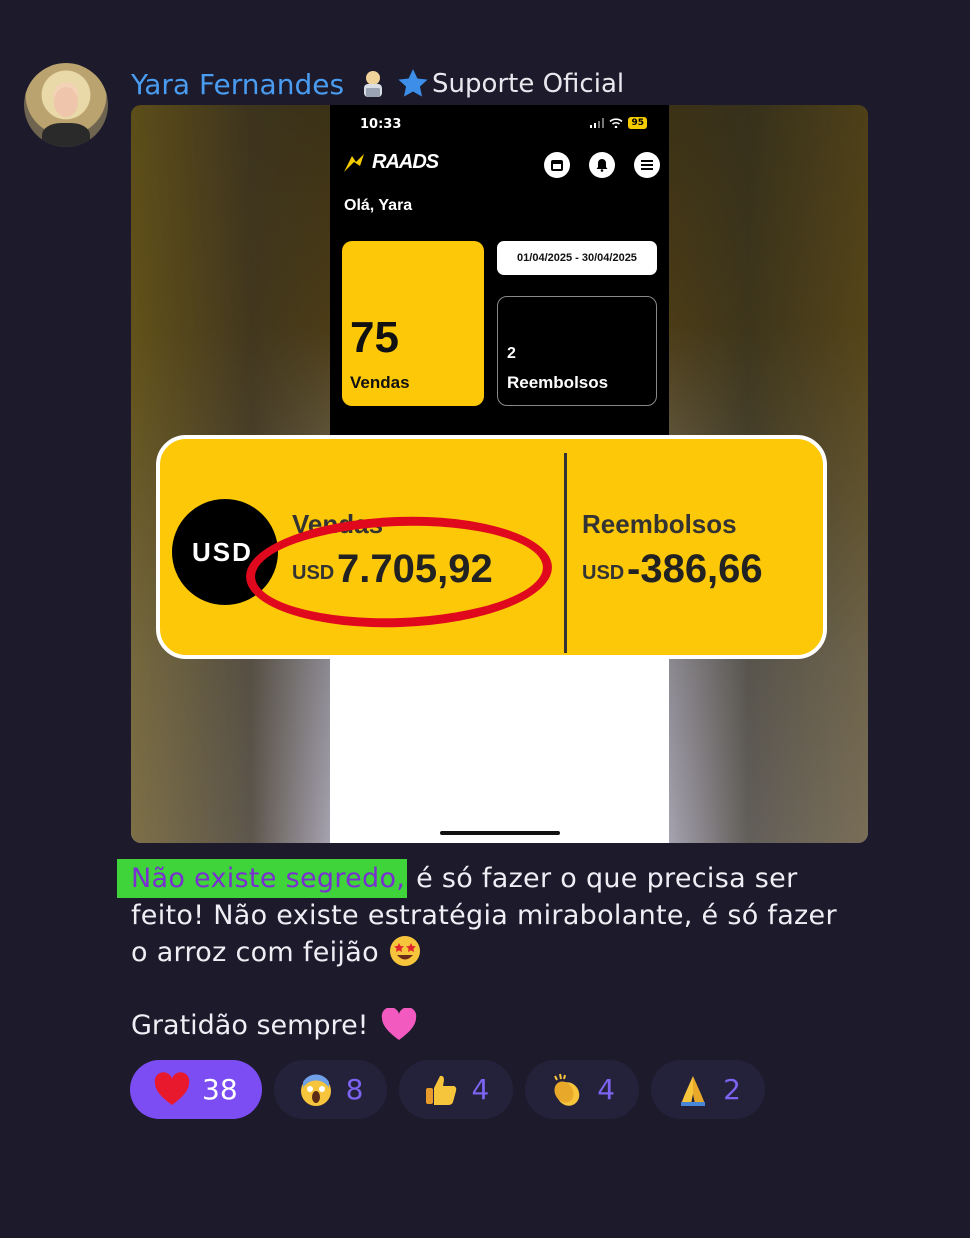  I want to click on refunds-card: 2 Reembolsos, so click(577, 351).